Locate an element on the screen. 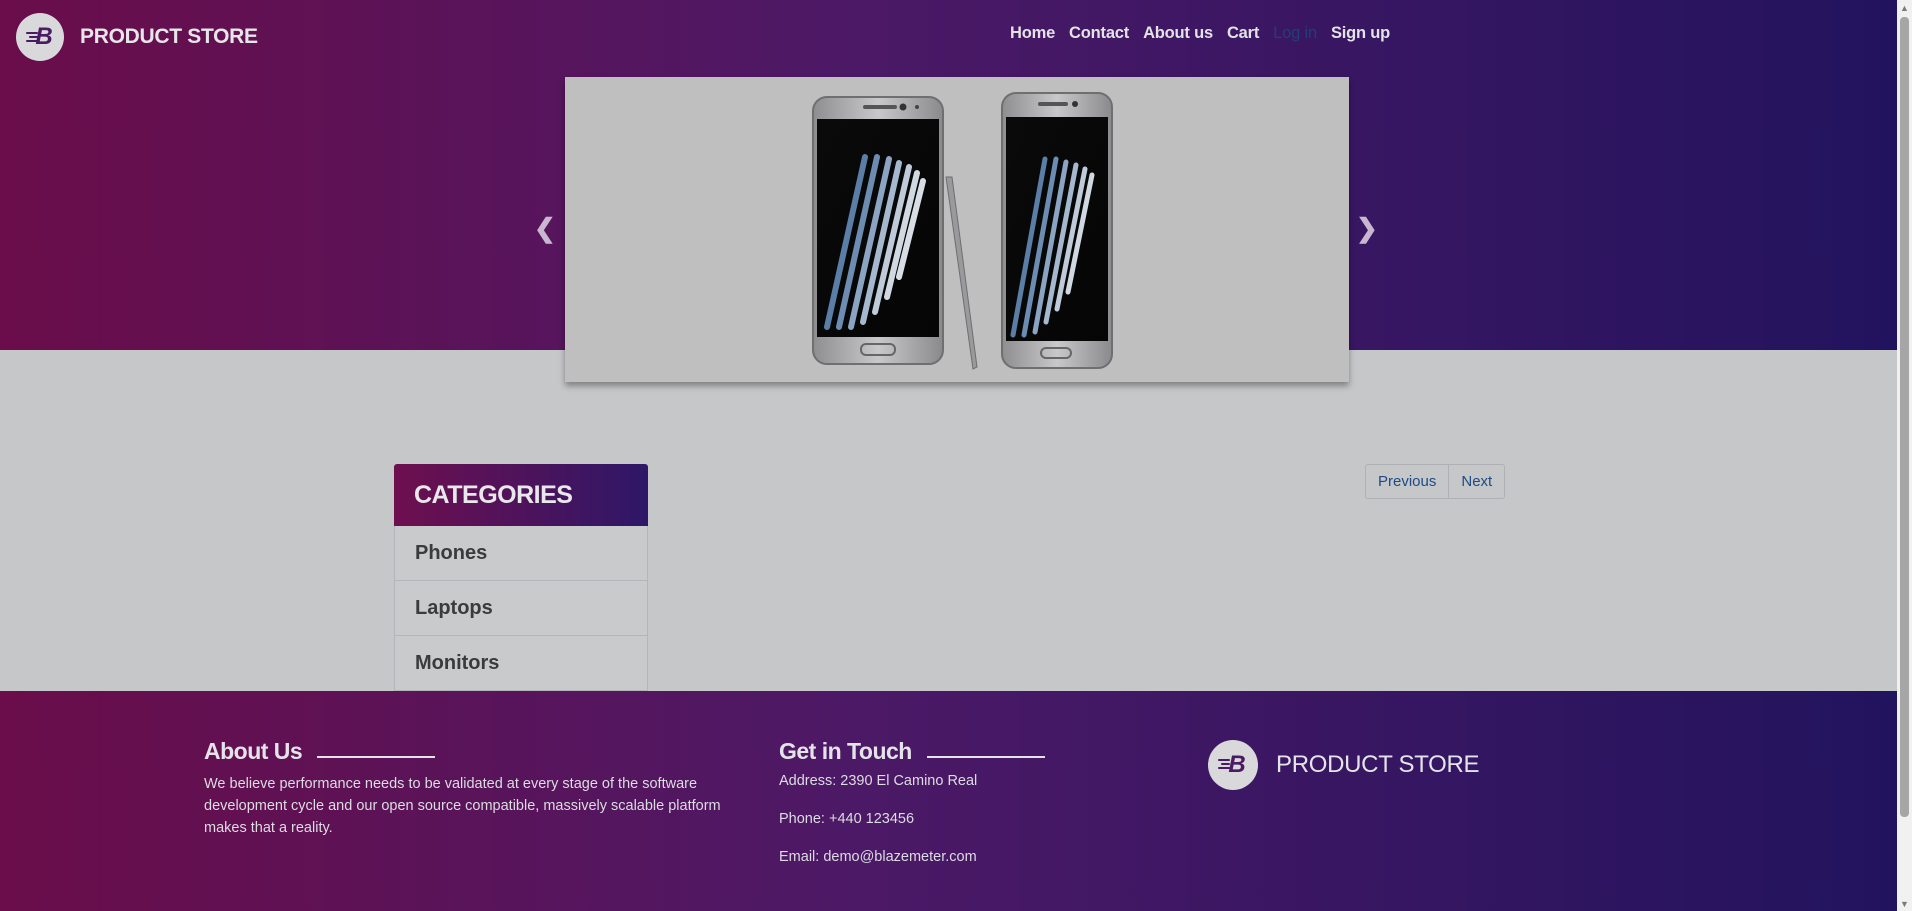  category-monitors: Monitors is located at coordinates (521, 663).